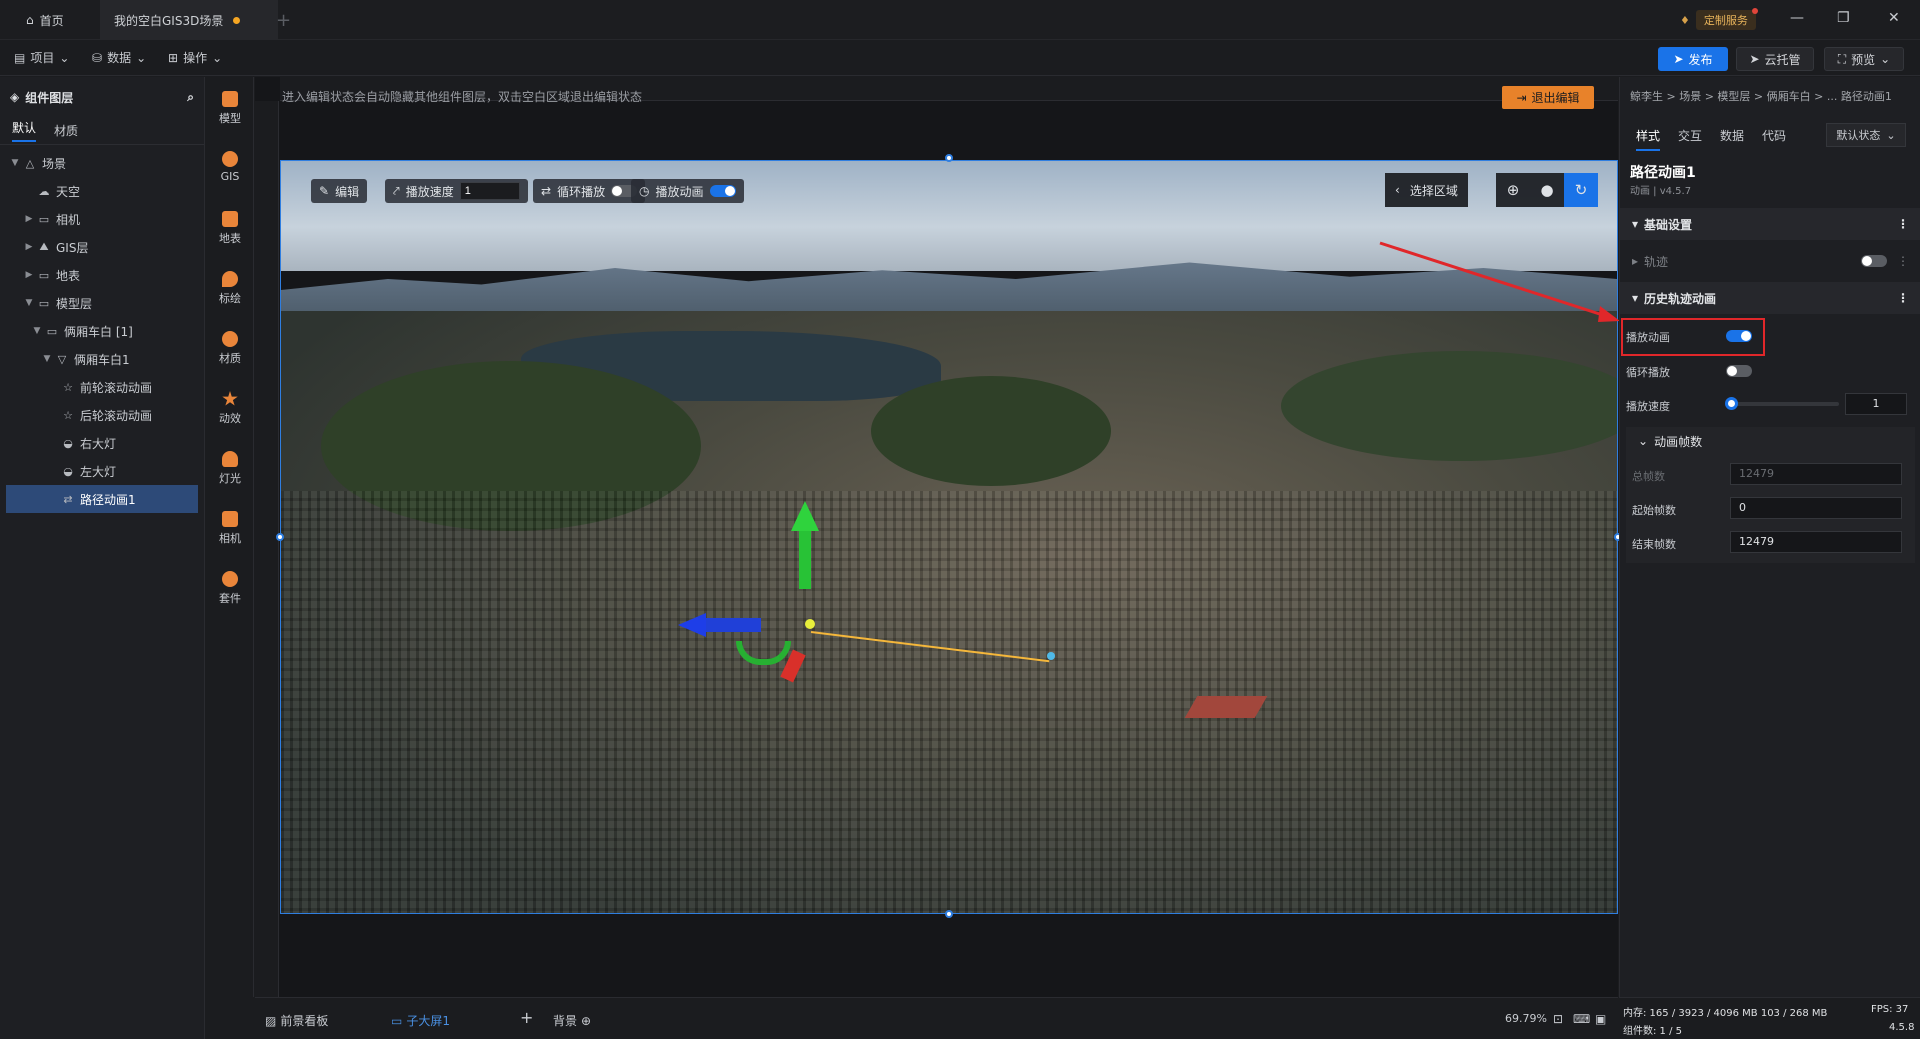  I want to click on select-area-button: ‹ 选择区域, so click(1426, 190).